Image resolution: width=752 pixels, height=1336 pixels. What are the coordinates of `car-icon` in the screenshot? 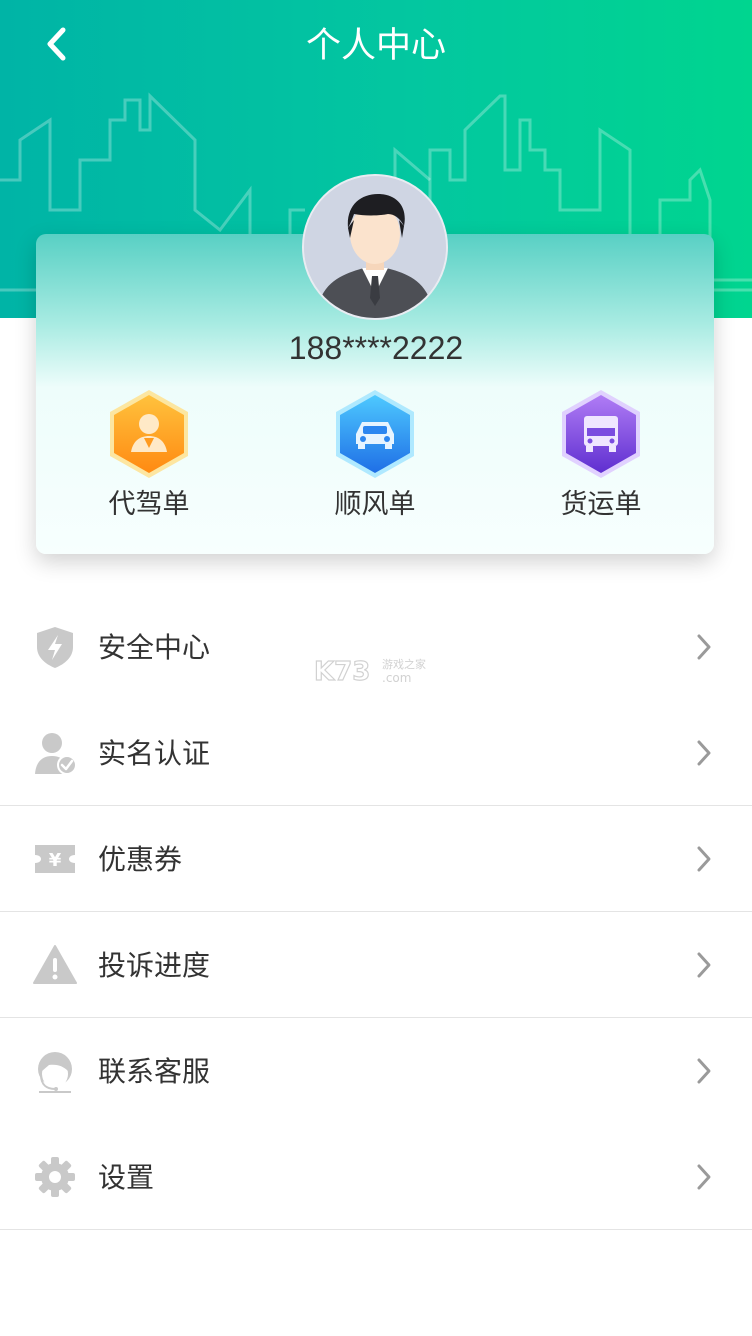 It's located at (375, 434).